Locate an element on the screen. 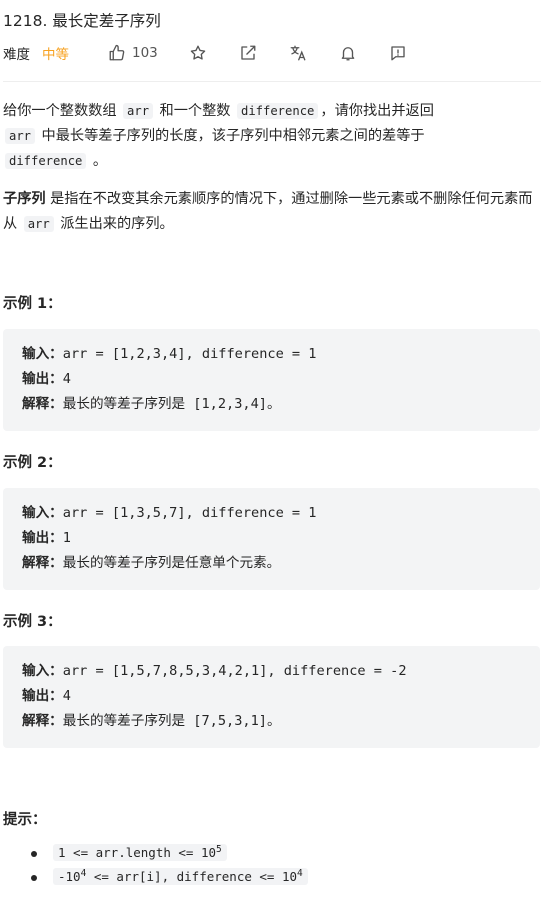  hint-text: <= arr[i], difference <= 10 is located at coordinates (192, 876).